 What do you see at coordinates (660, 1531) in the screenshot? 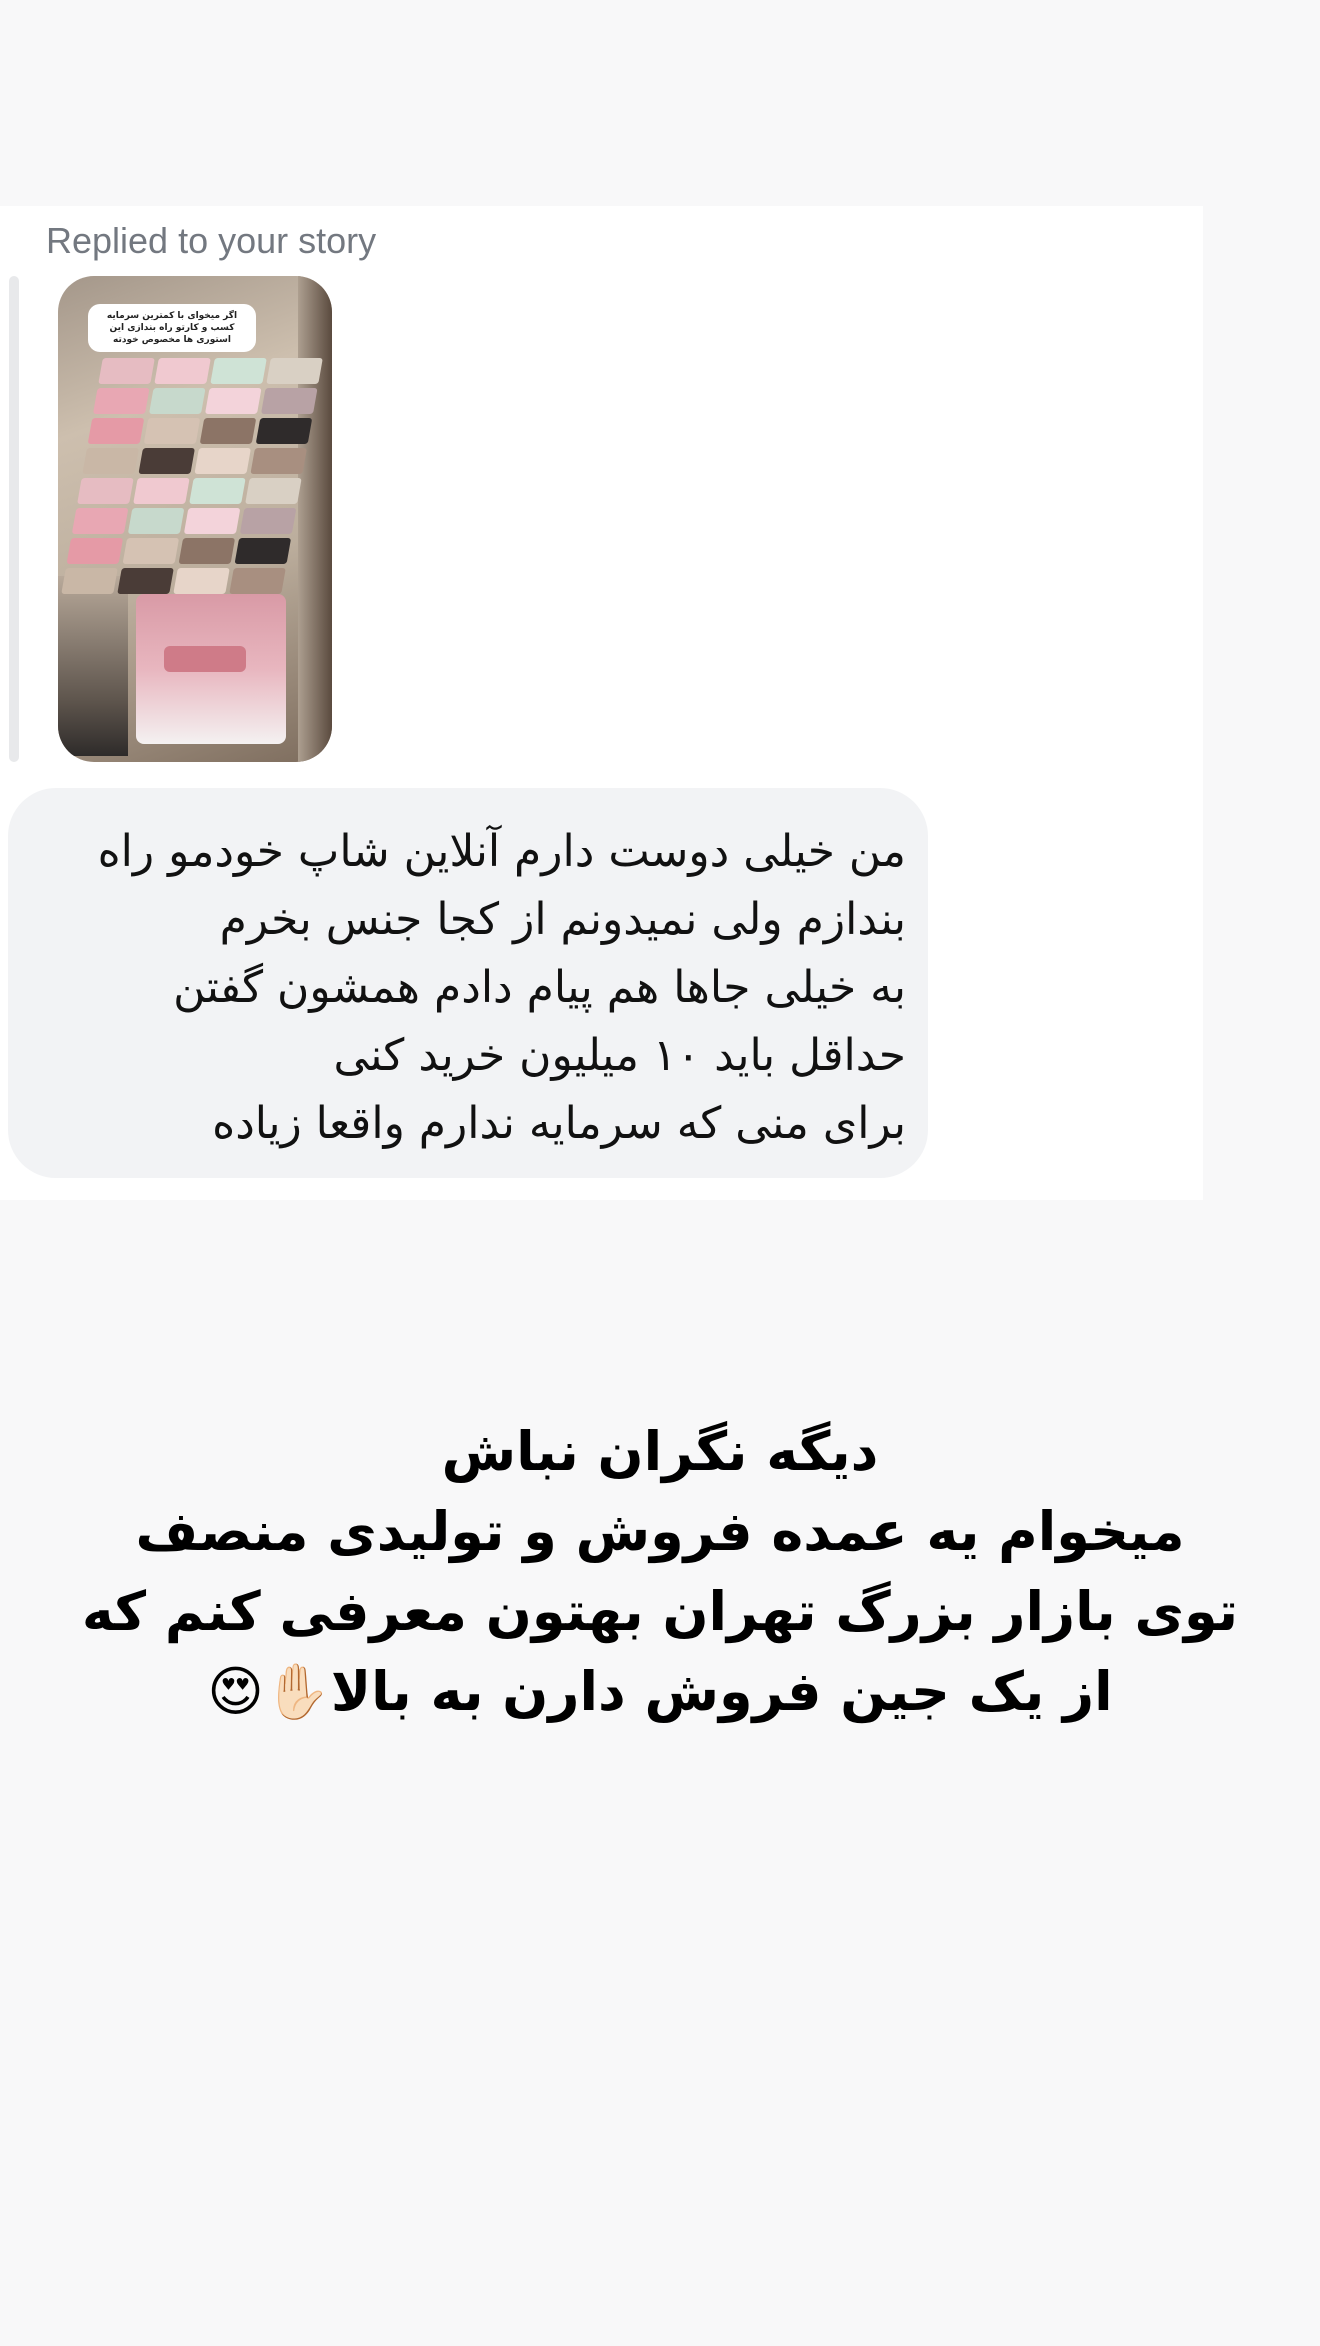
I see `overlay-line: میخوام یه عمده فروش و تولیدی منصف` at bounding box center [660, 1531].